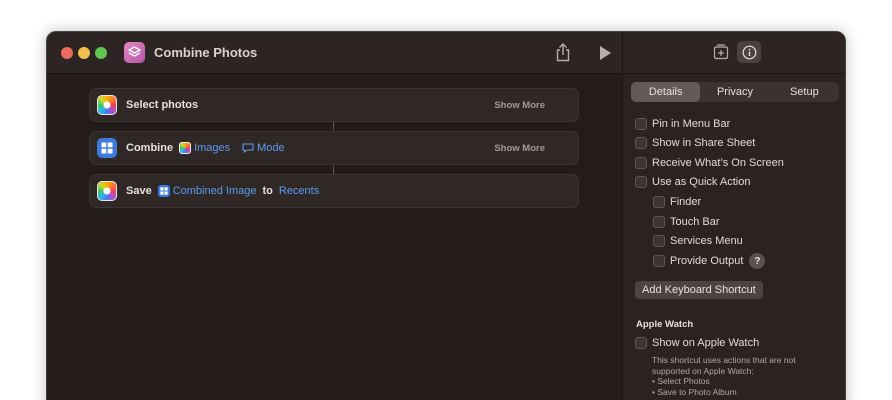 The image size is (892, 400). What do you see at coordinates (706, 241) in the screenshot?
I see `option-label: Services Menu` at bounding box center [706, 241].